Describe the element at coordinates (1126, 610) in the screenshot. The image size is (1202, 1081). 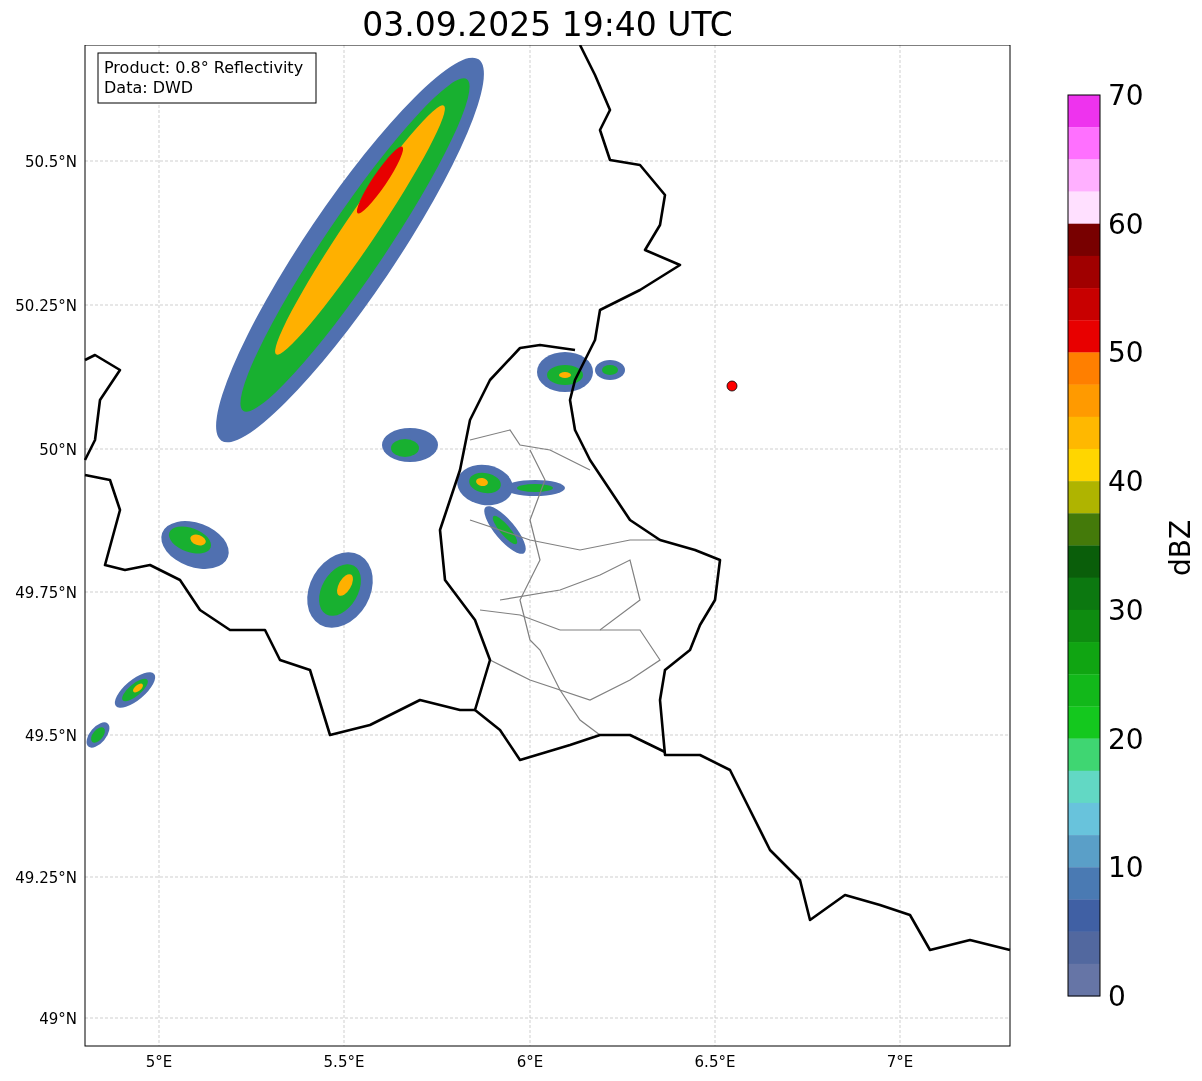
I see `colorbar-tick-label: 30` at that location.